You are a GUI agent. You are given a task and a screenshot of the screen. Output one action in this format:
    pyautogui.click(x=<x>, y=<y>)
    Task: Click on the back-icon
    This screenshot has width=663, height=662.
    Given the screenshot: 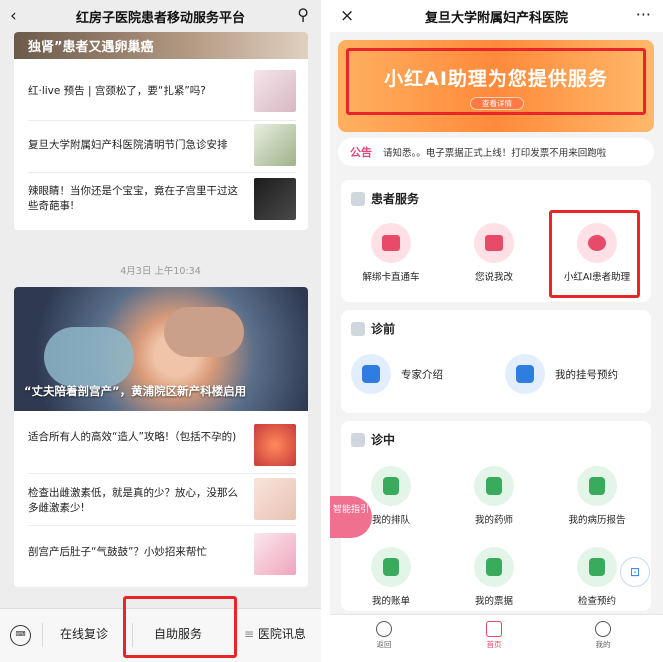 What is the action you would take?
    pyautogui.click(x=384, y=629)
    